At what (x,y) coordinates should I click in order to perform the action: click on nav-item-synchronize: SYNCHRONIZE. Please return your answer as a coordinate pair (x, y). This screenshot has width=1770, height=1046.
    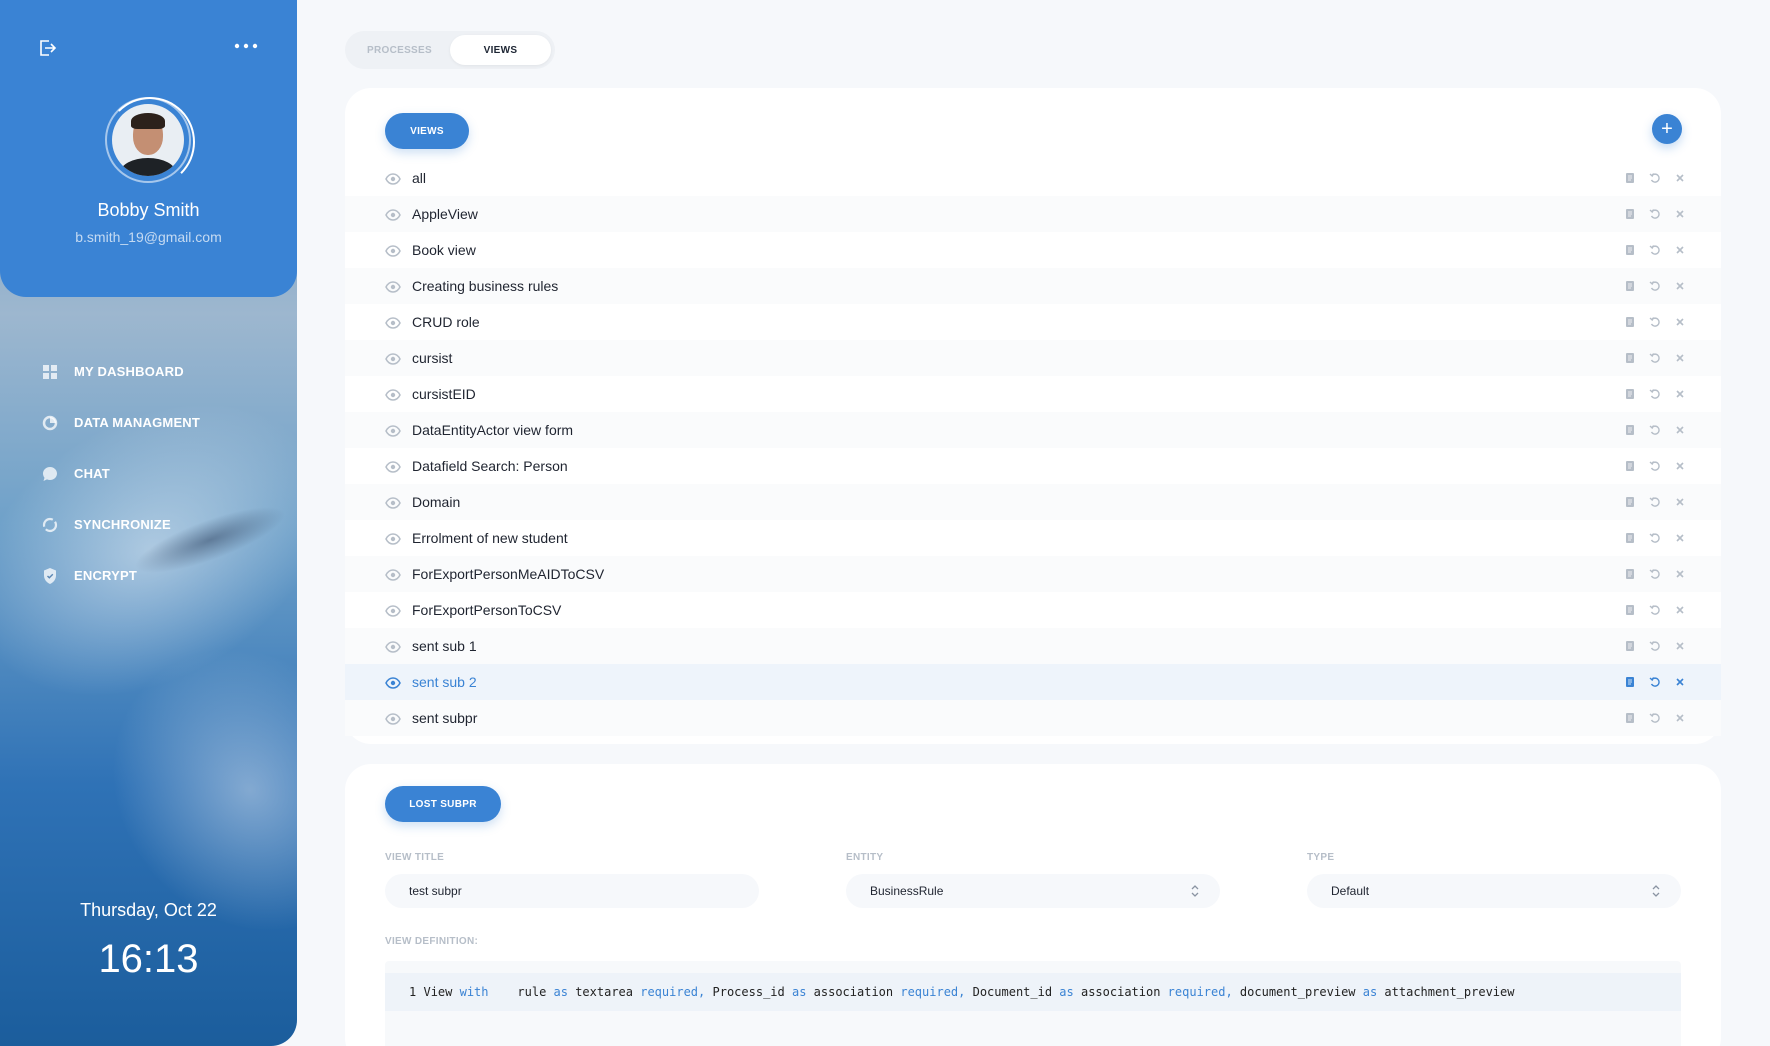
    Looking at the image, I should click on (121, 524).